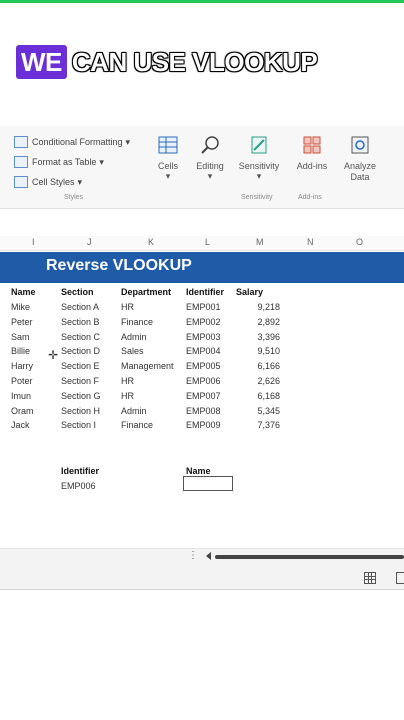 The image size is (404, 720). I want to click on cell-salary: 6,166, so click(260, 366).